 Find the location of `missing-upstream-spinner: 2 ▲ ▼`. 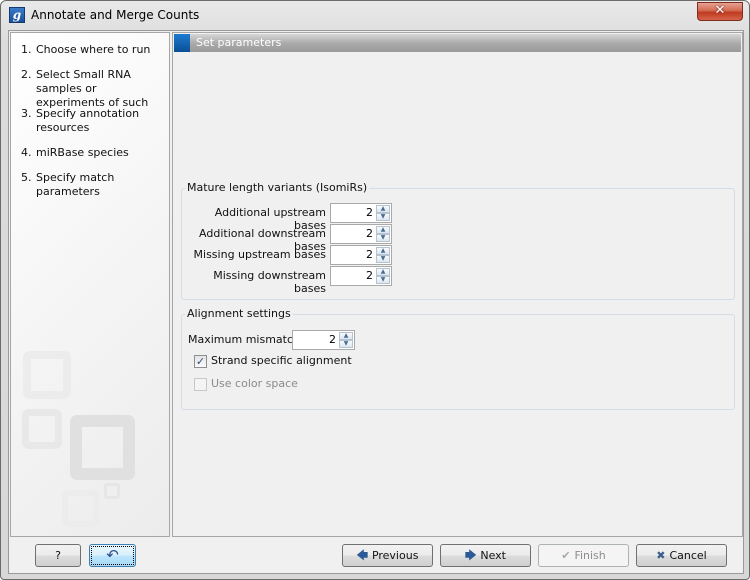

missing-upstream-spinner: 2 ▲ ▼ is located at coordinates (361, 255).